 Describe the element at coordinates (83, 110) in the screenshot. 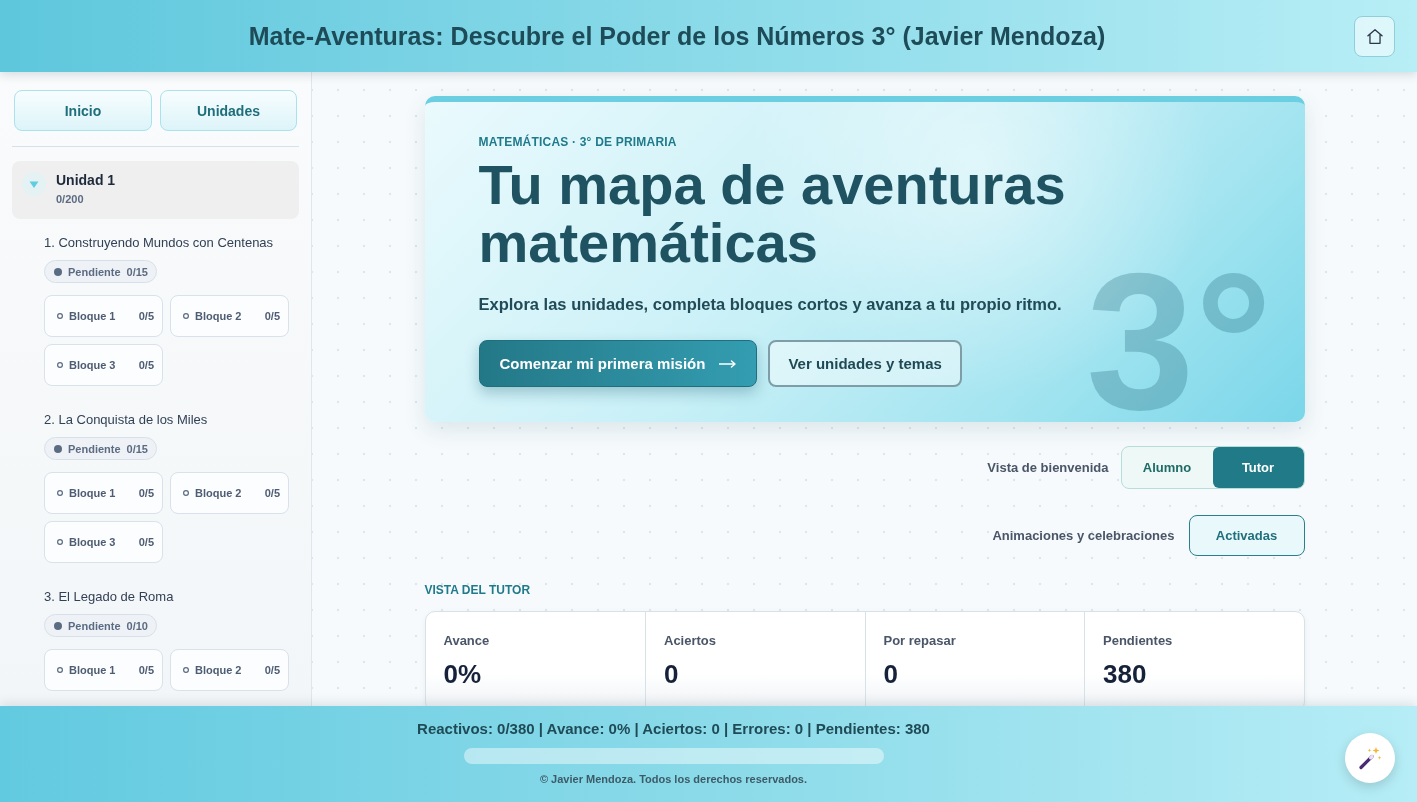

I see `nav-button: Inicio` at that location.